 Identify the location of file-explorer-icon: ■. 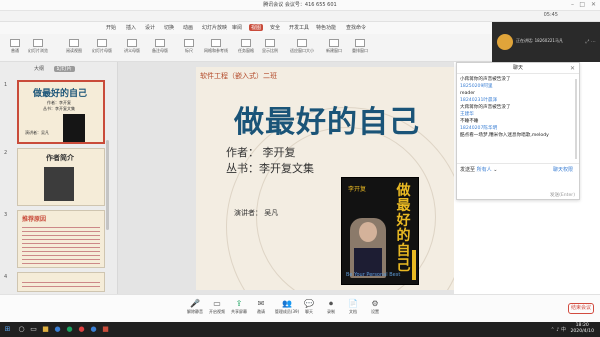
(45, 329).